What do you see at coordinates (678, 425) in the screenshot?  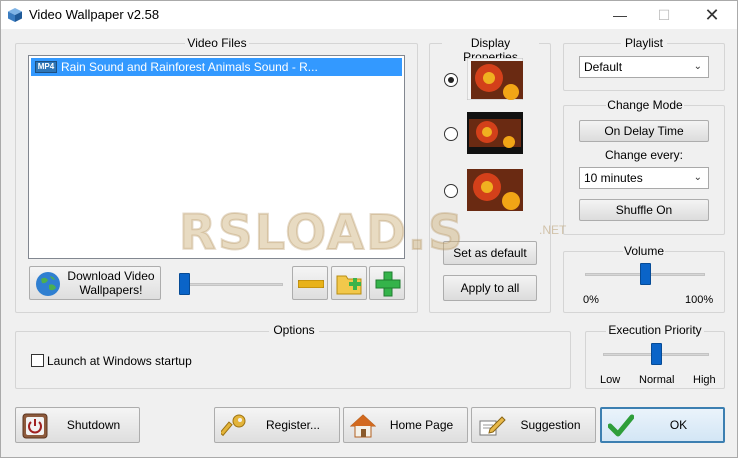 I see `ok-label: OK` at bounding box center [678, 425].